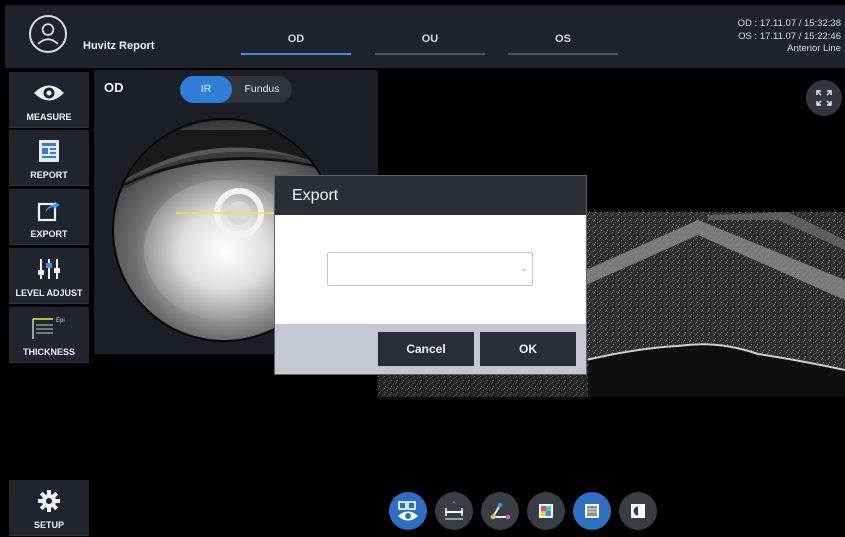 The width and height of the screenshot is (845, 537). Describe the element at coordinates (49, 234) in the screenshot. I see `sidebar-item-label: EXPORT` at that location.